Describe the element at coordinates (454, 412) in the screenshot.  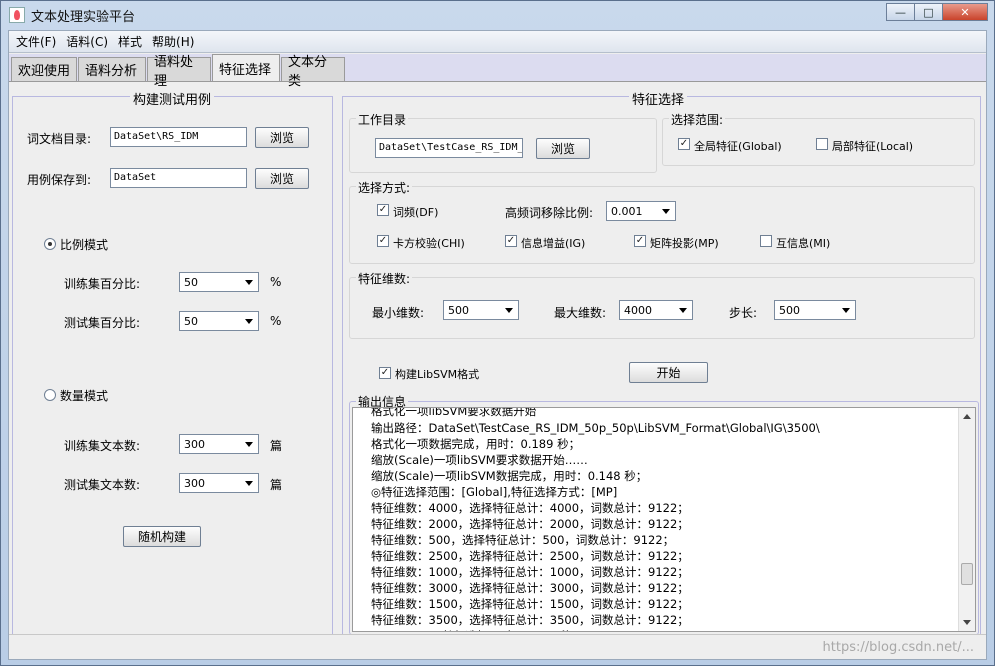
I see `output-line: 格式化一项libSVM要求数据开始` at that location.